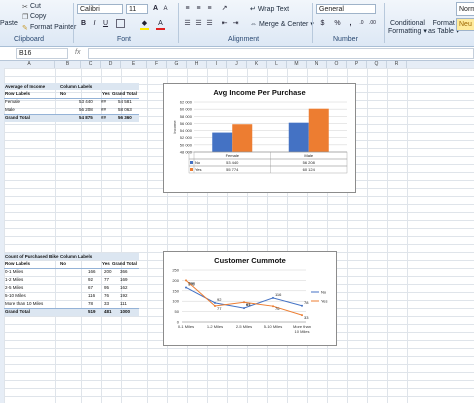 The width and height of the screenshot is (474, 403). Describe the element at coordinates (13, 101) in the screenshot. I see `pivot-row-label: Female` at that location.